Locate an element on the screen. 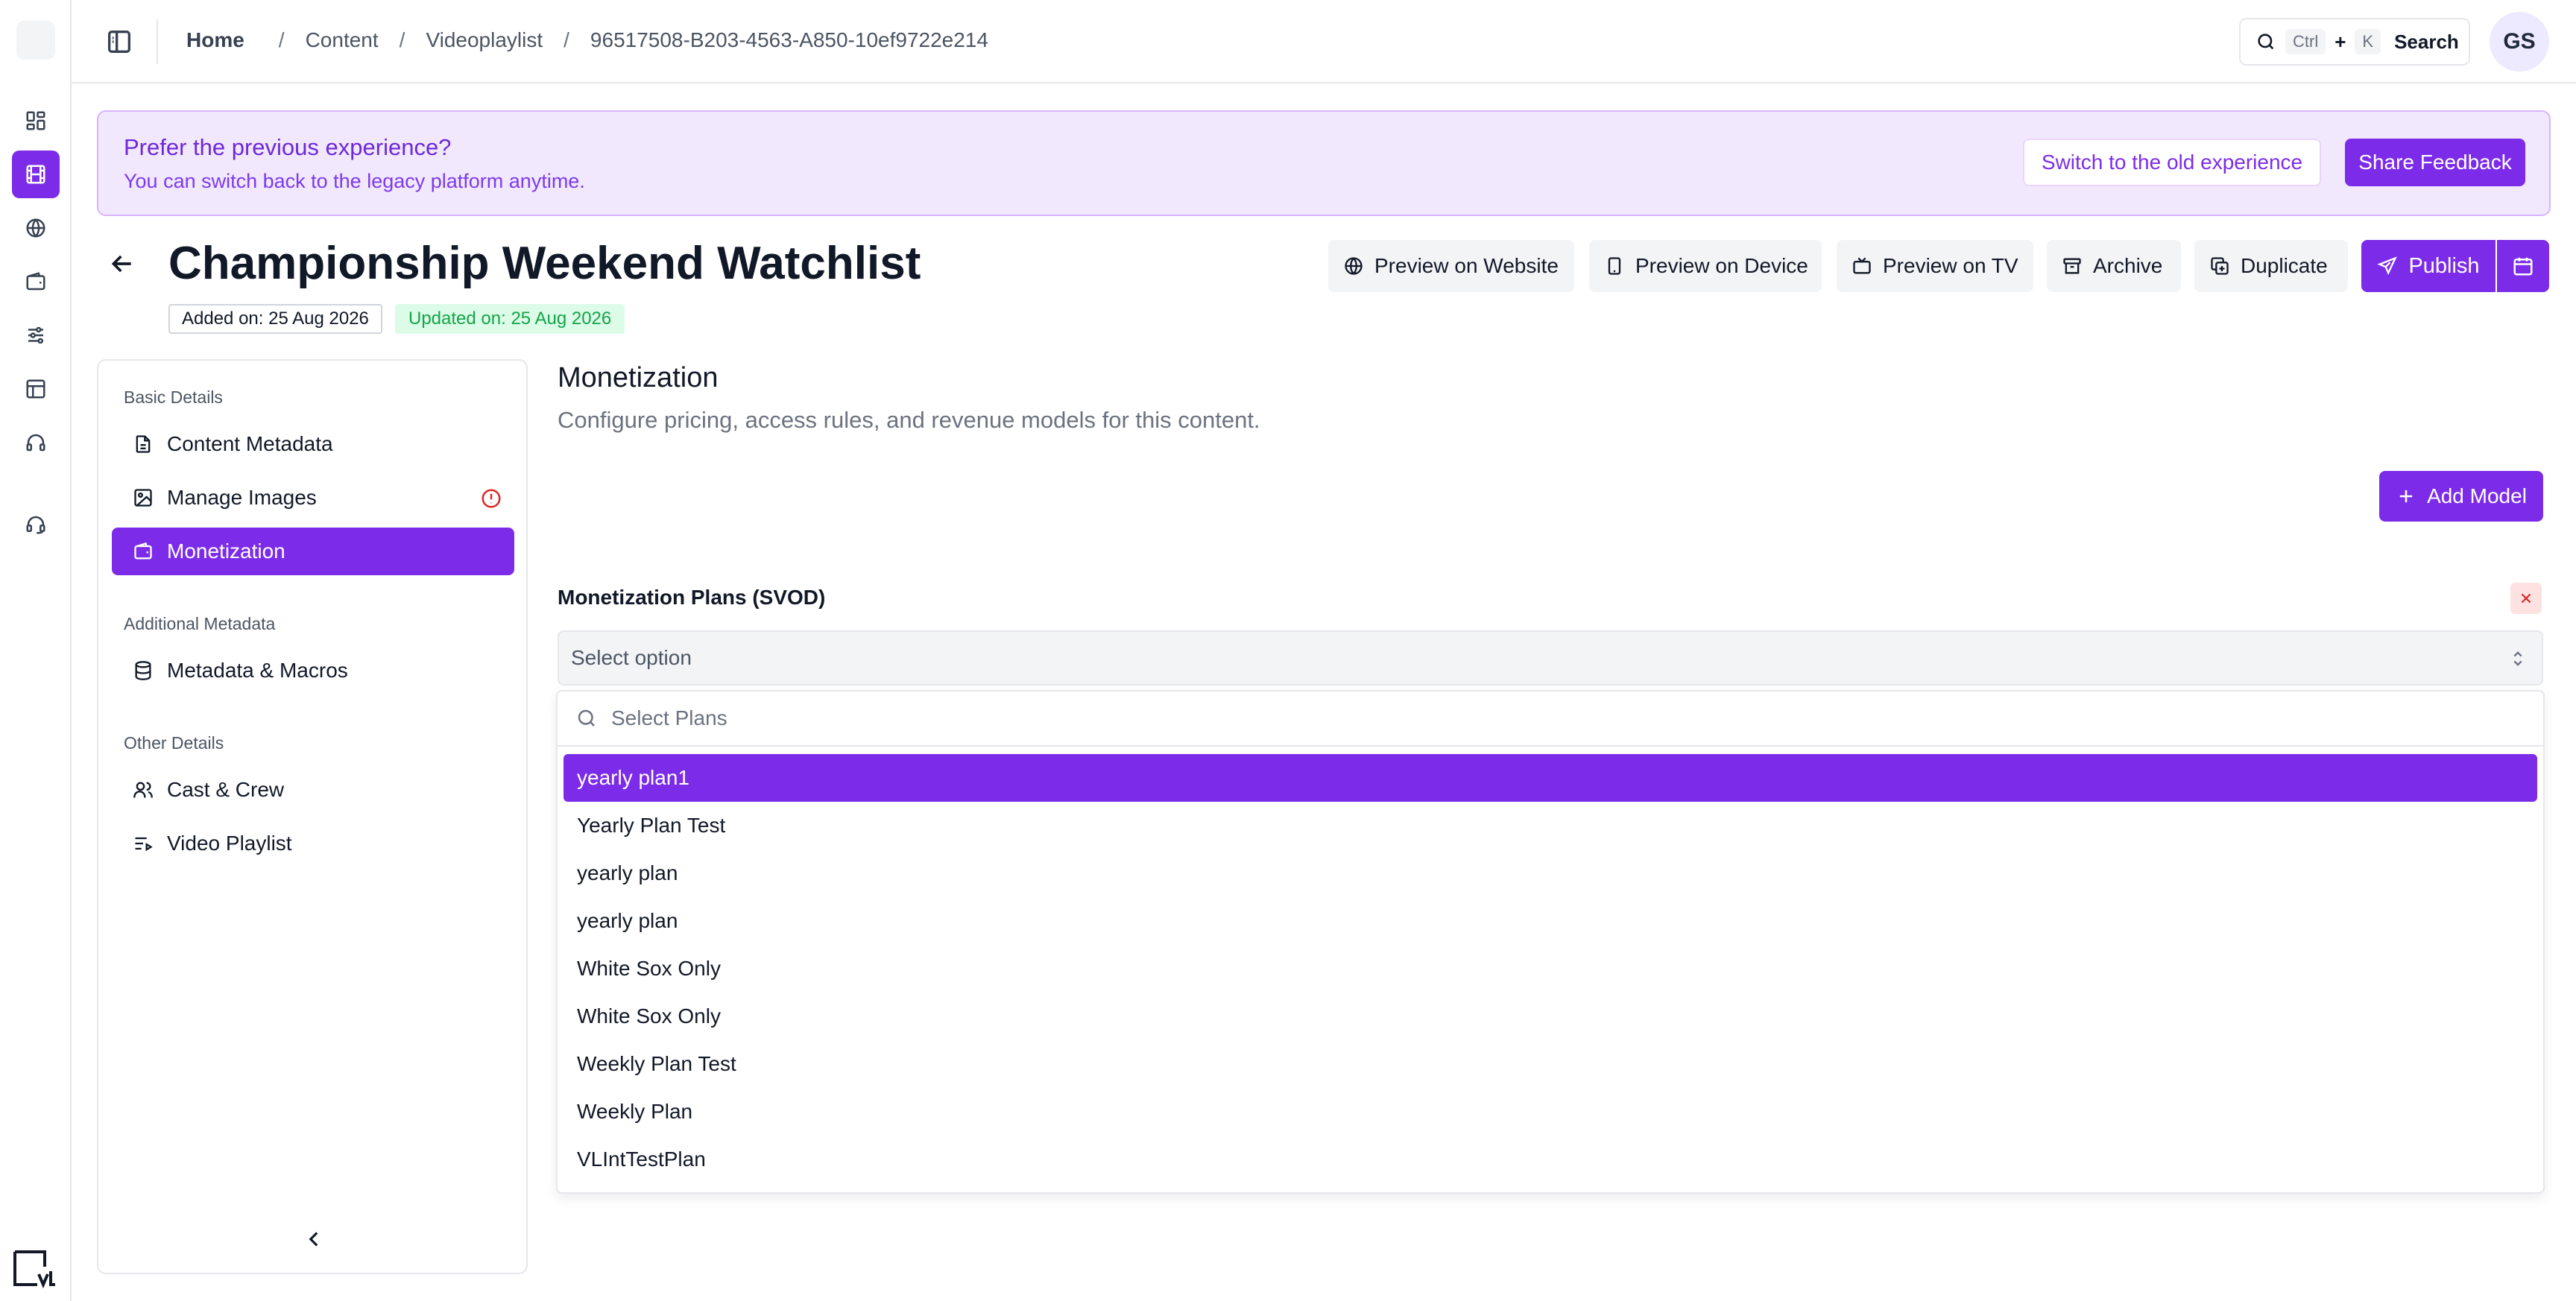 The image size is (2576, 1301). dashboard-icon is located at coordinates (36, 121).